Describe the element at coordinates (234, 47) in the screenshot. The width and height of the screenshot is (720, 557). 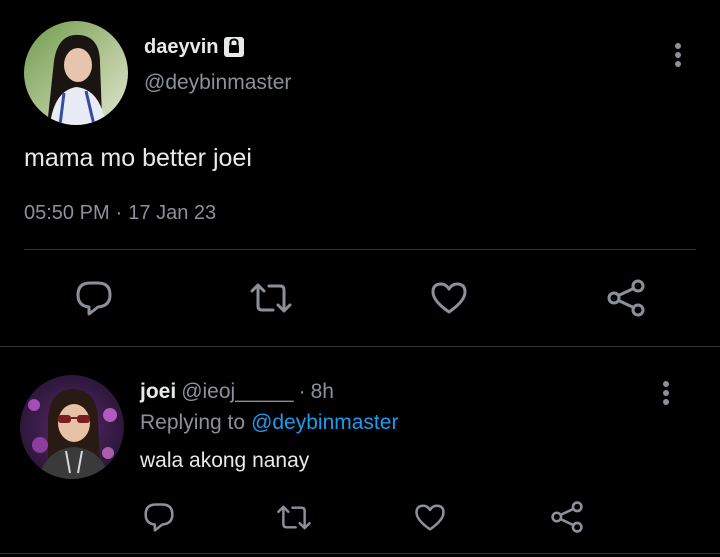
I see `lock-icon` at that location.